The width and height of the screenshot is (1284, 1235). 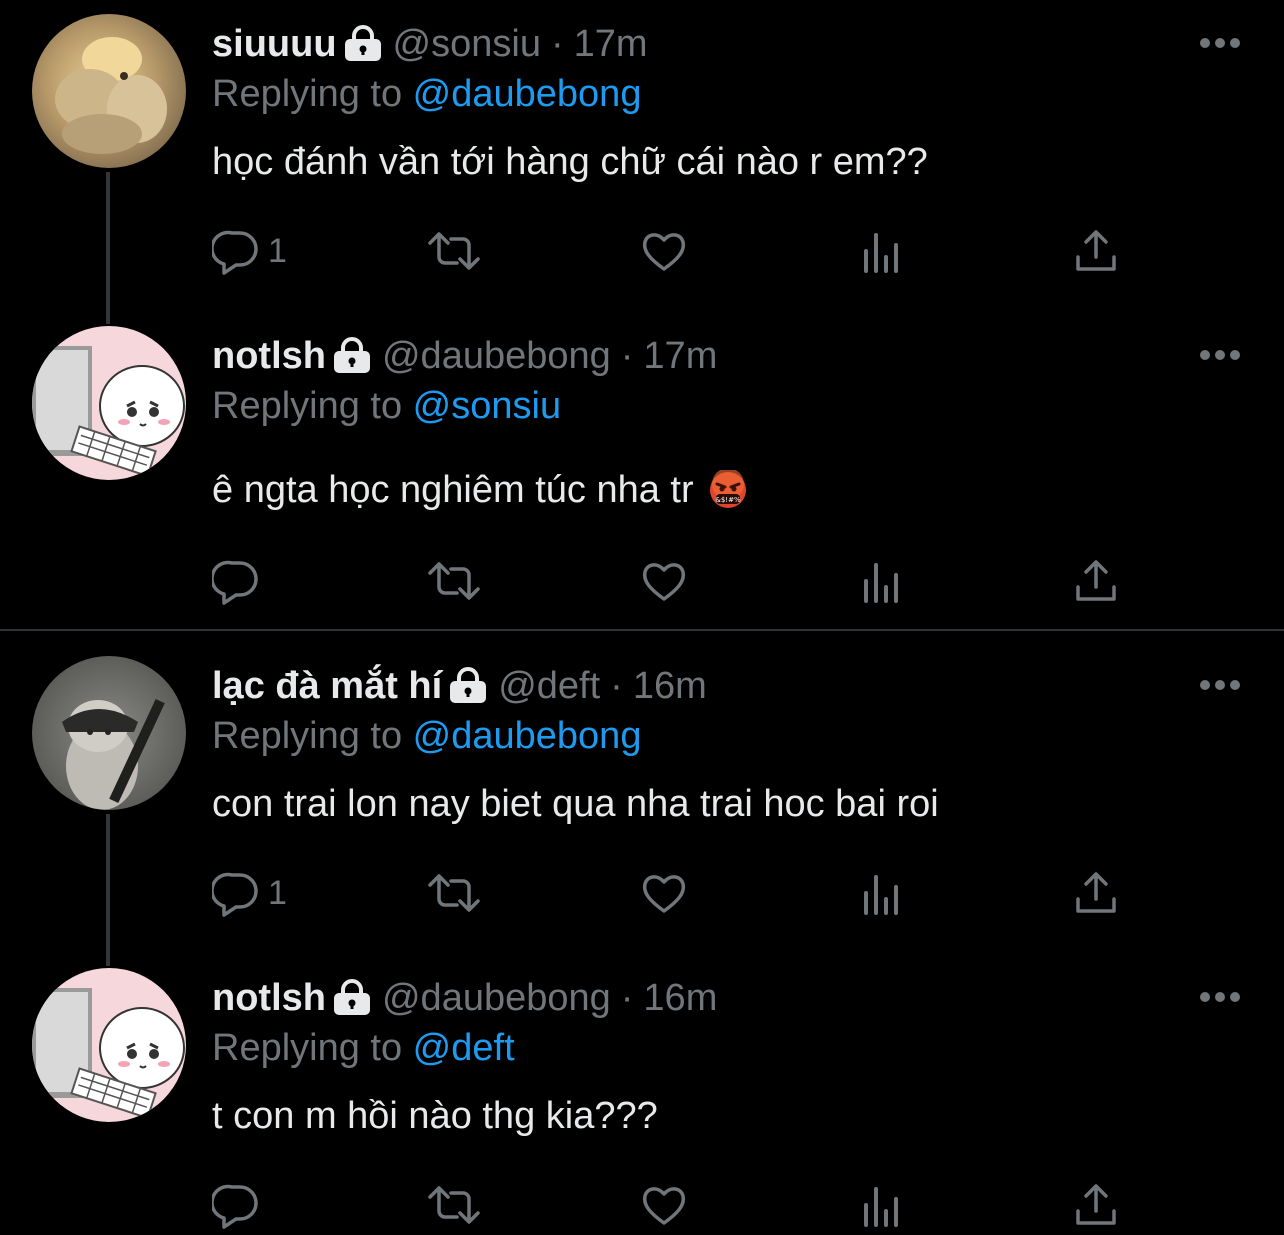 I want to click on thread-divider, so click(x=642, y=630).